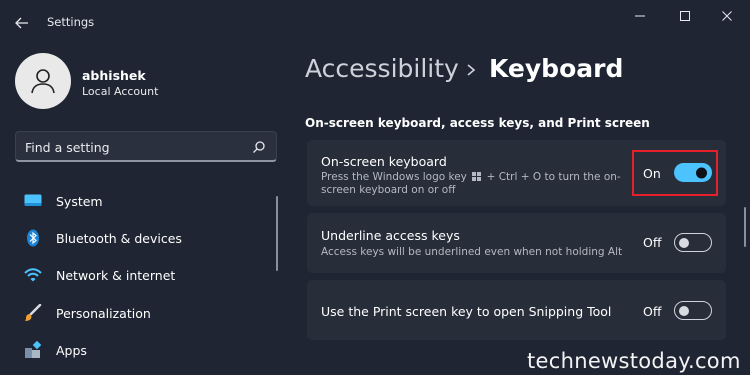 The width and height of the screenshot is (750, 375). I want to click on user-name: abhishek, so click(114, 75).